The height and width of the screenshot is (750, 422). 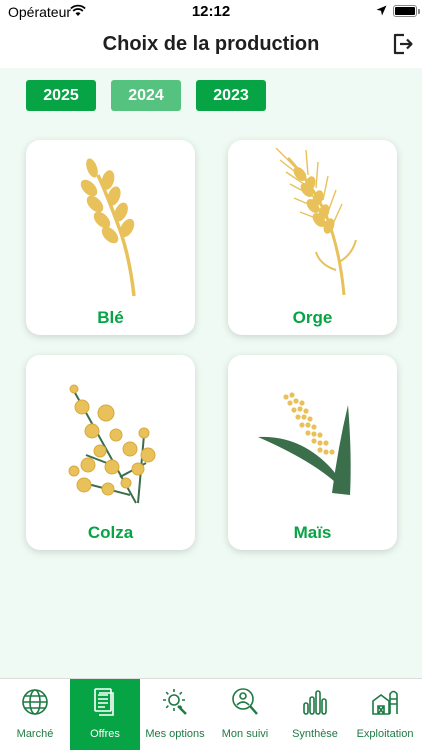 I want to click on crop-label-colza: Colza, so click(x=110, y=532).